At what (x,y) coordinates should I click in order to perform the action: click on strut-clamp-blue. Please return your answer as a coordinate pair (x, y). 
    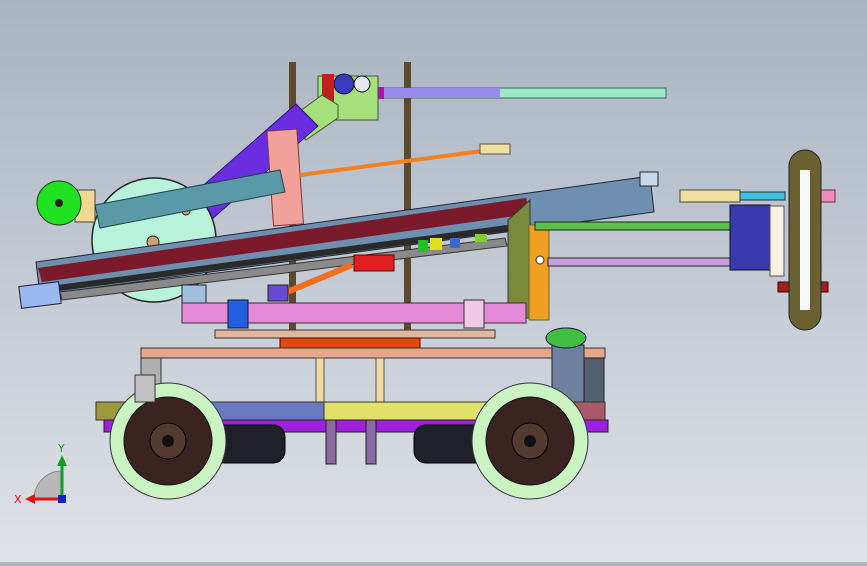
    Looking at the image, I should click on (455, 243).